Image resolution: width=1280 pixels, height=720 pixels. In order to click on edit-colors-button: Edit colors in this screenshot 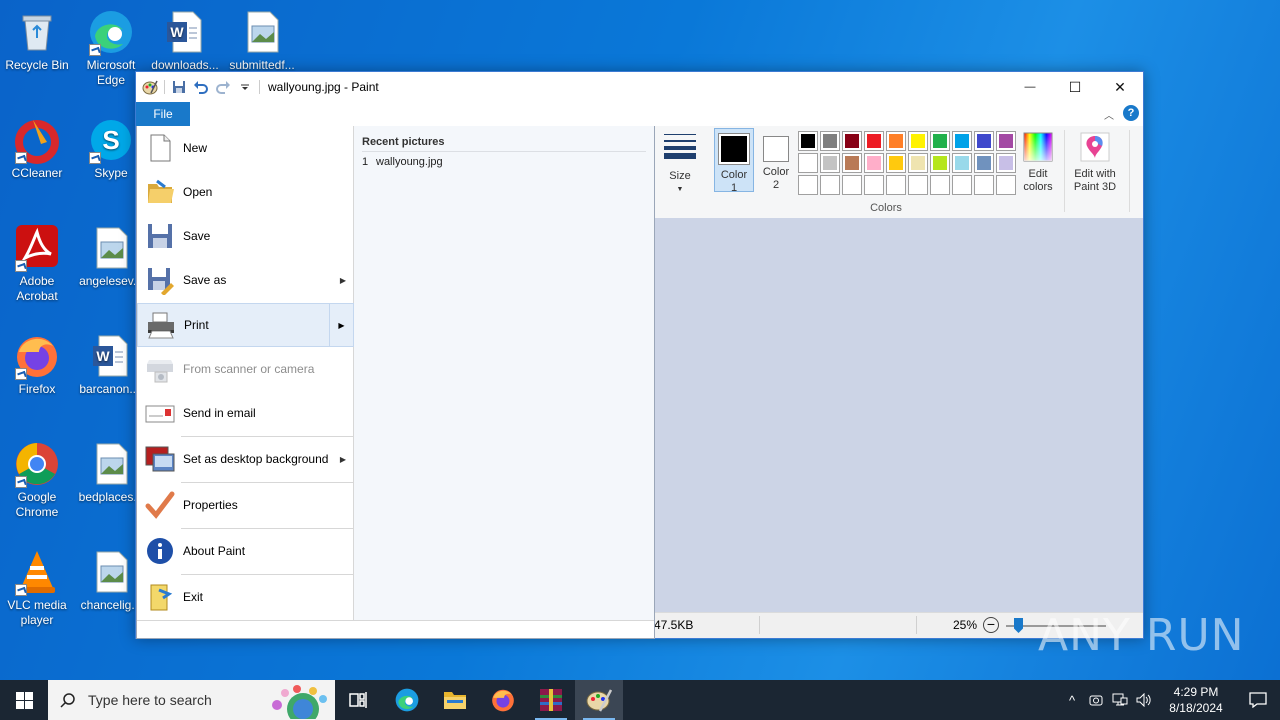, I will do `click(1038, 163)`.